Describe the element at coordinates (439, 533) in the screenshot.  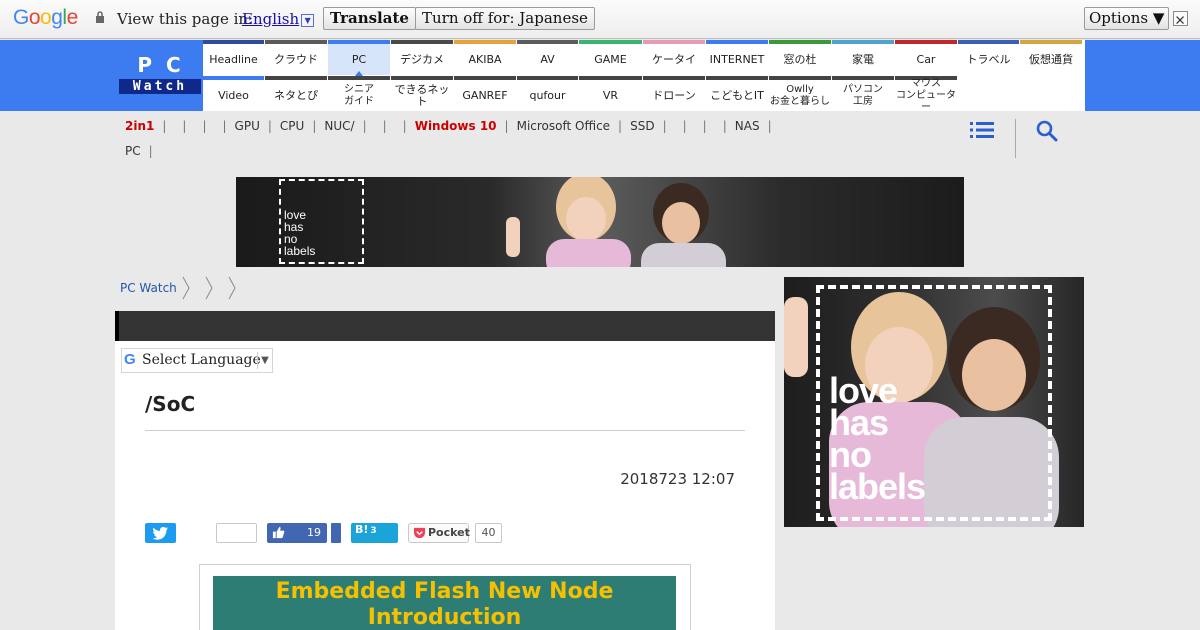
I see `pocket-button: Pocket` at that location.